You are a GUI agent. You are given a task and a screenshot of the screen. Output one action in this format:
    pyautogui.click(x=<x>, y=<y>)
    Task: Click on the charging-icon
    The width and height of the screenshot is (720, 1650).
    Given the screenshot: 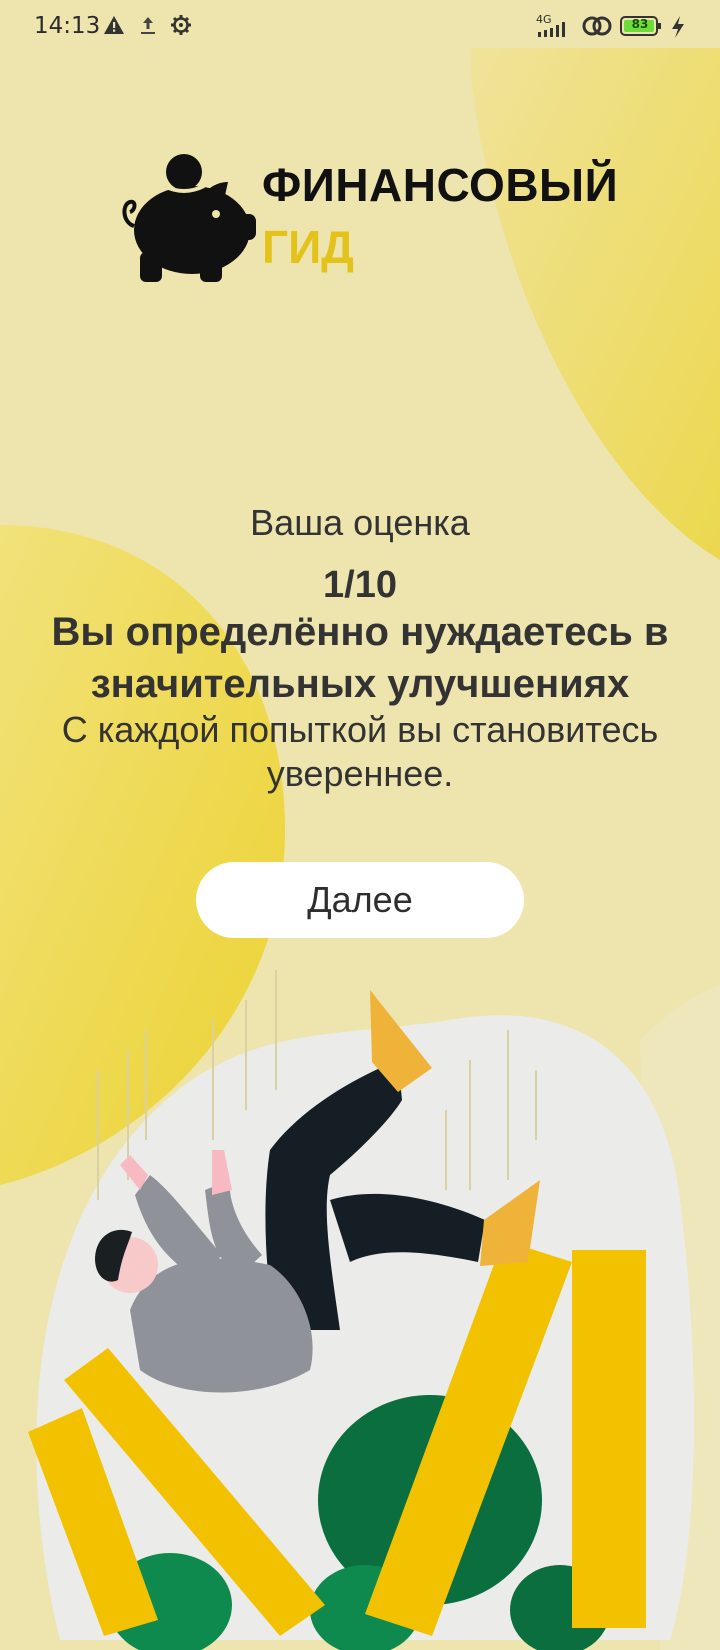 What is the action you would take?
    pyautogui.click(x=678, y=27)
    